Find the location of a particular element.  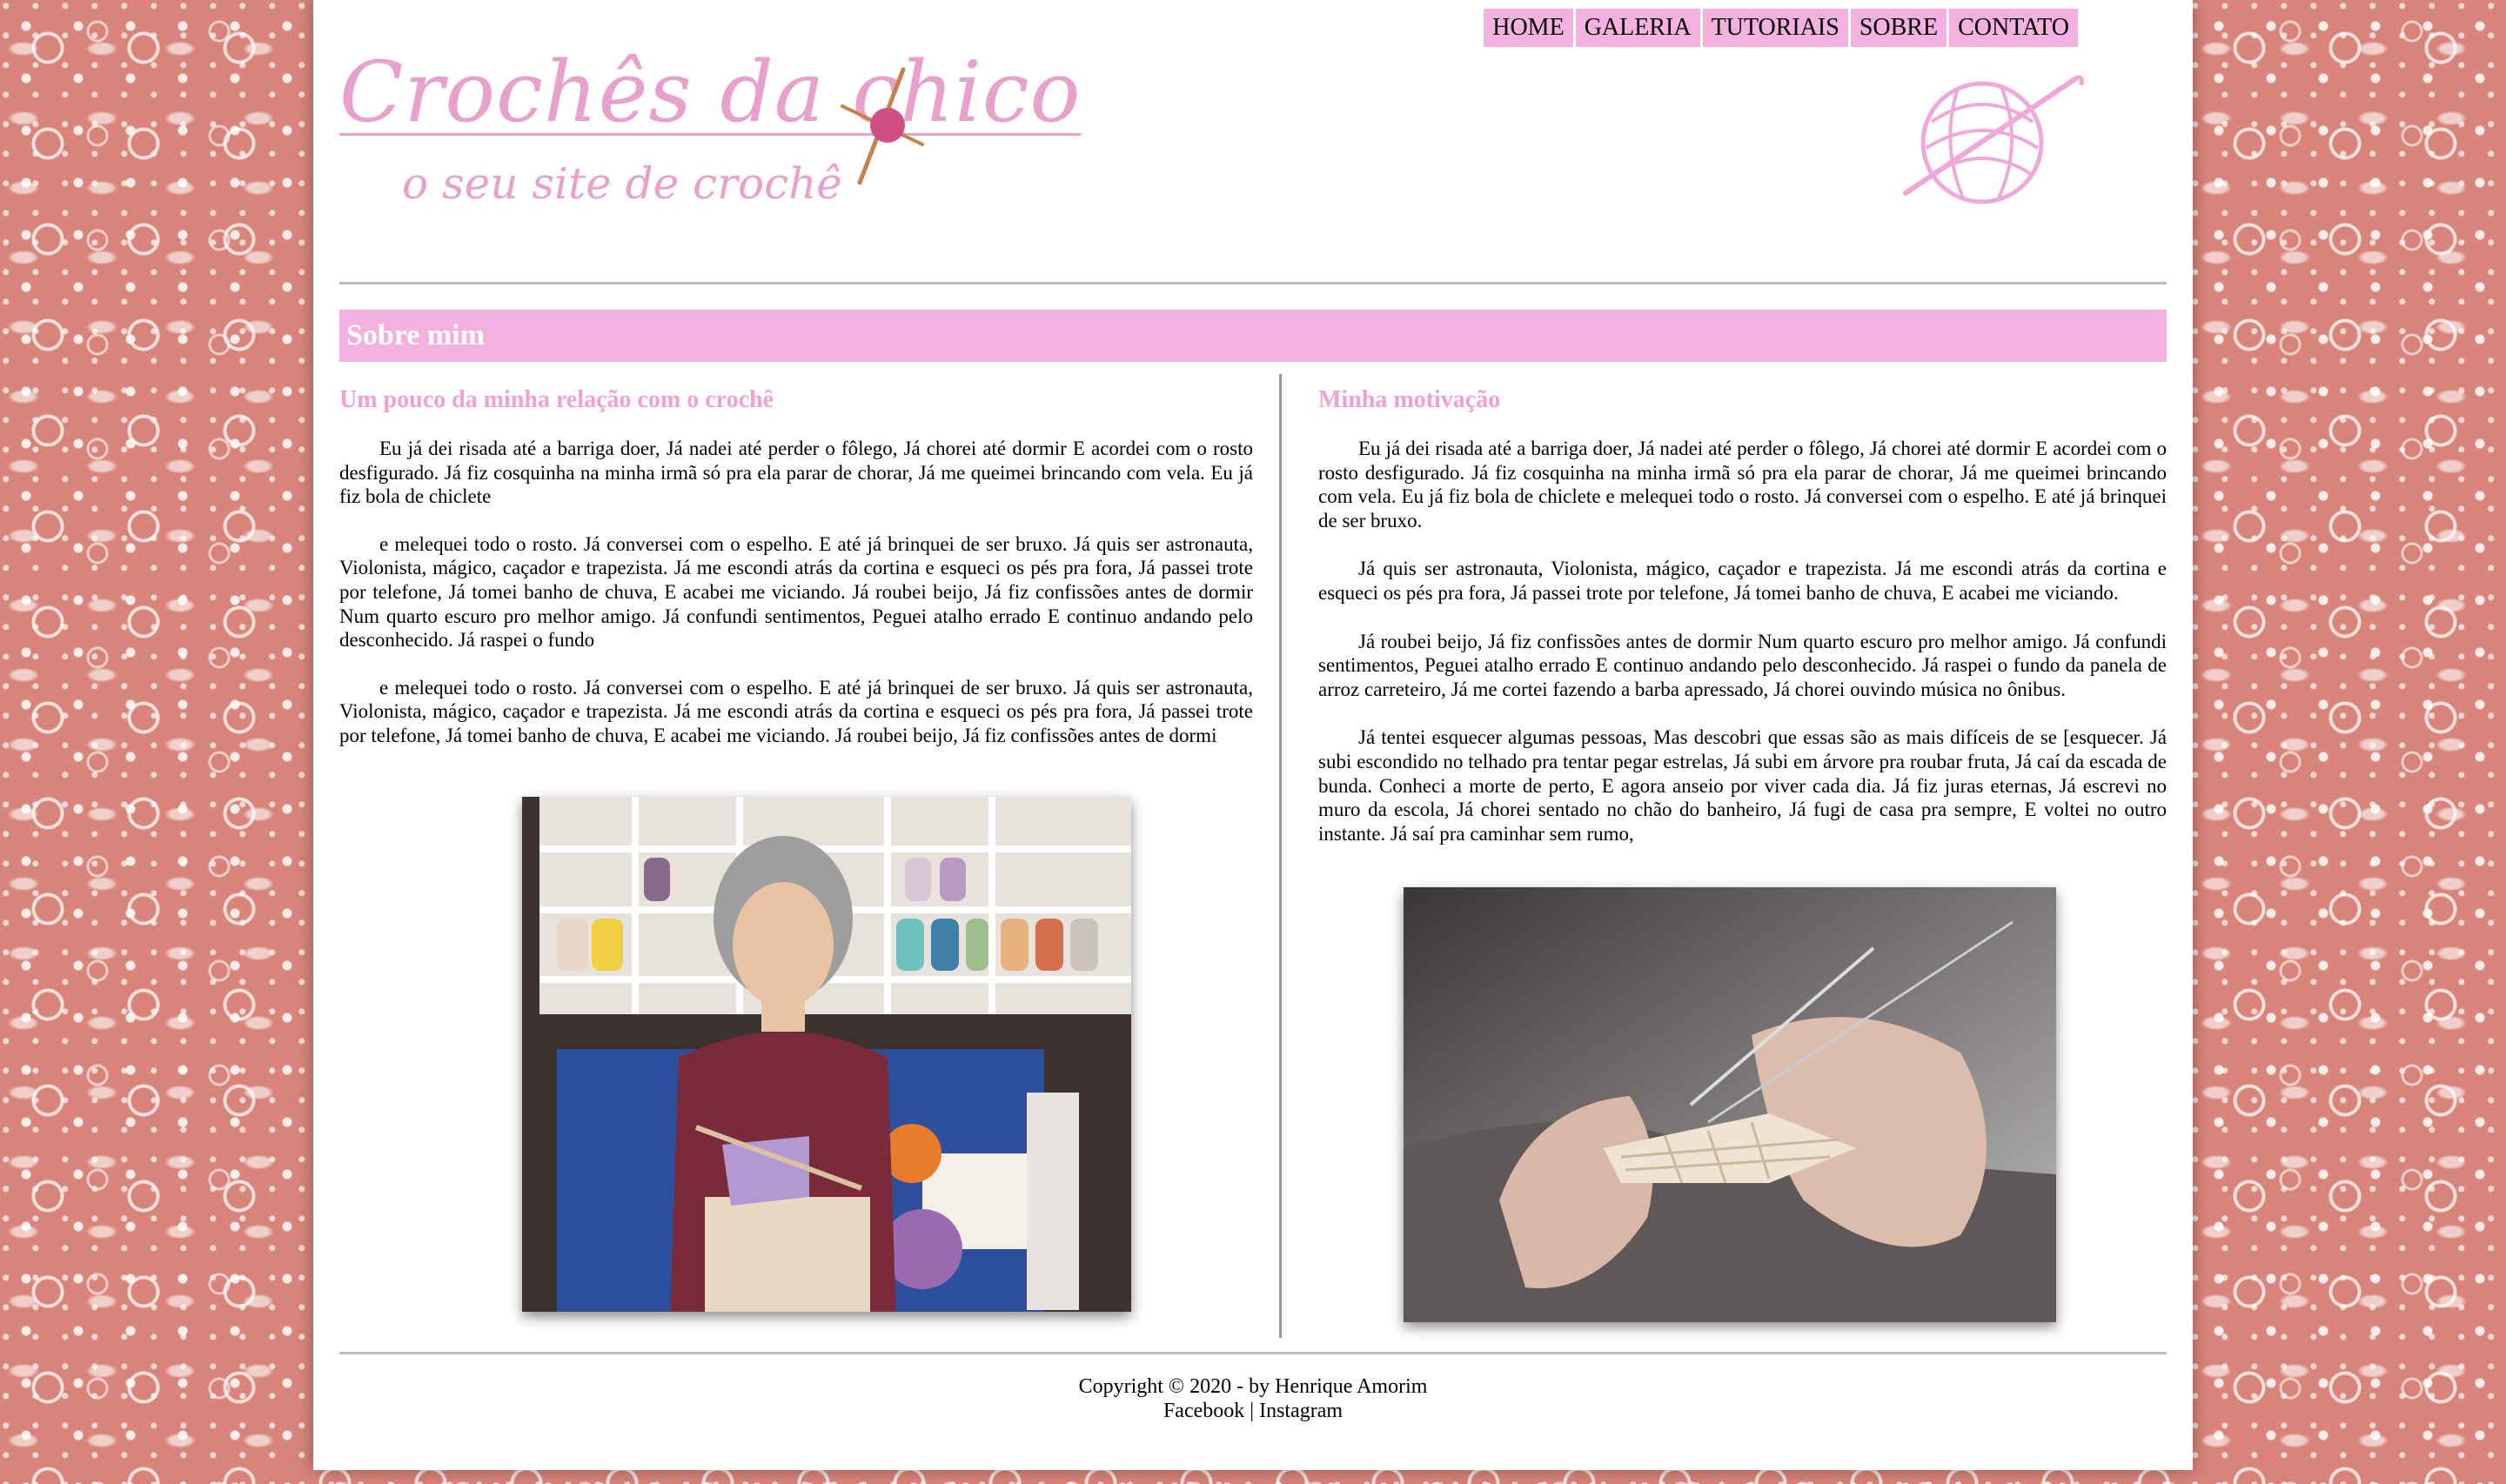

logo-subtitle: o seu site de crochê is located at coordinates (622, 183).